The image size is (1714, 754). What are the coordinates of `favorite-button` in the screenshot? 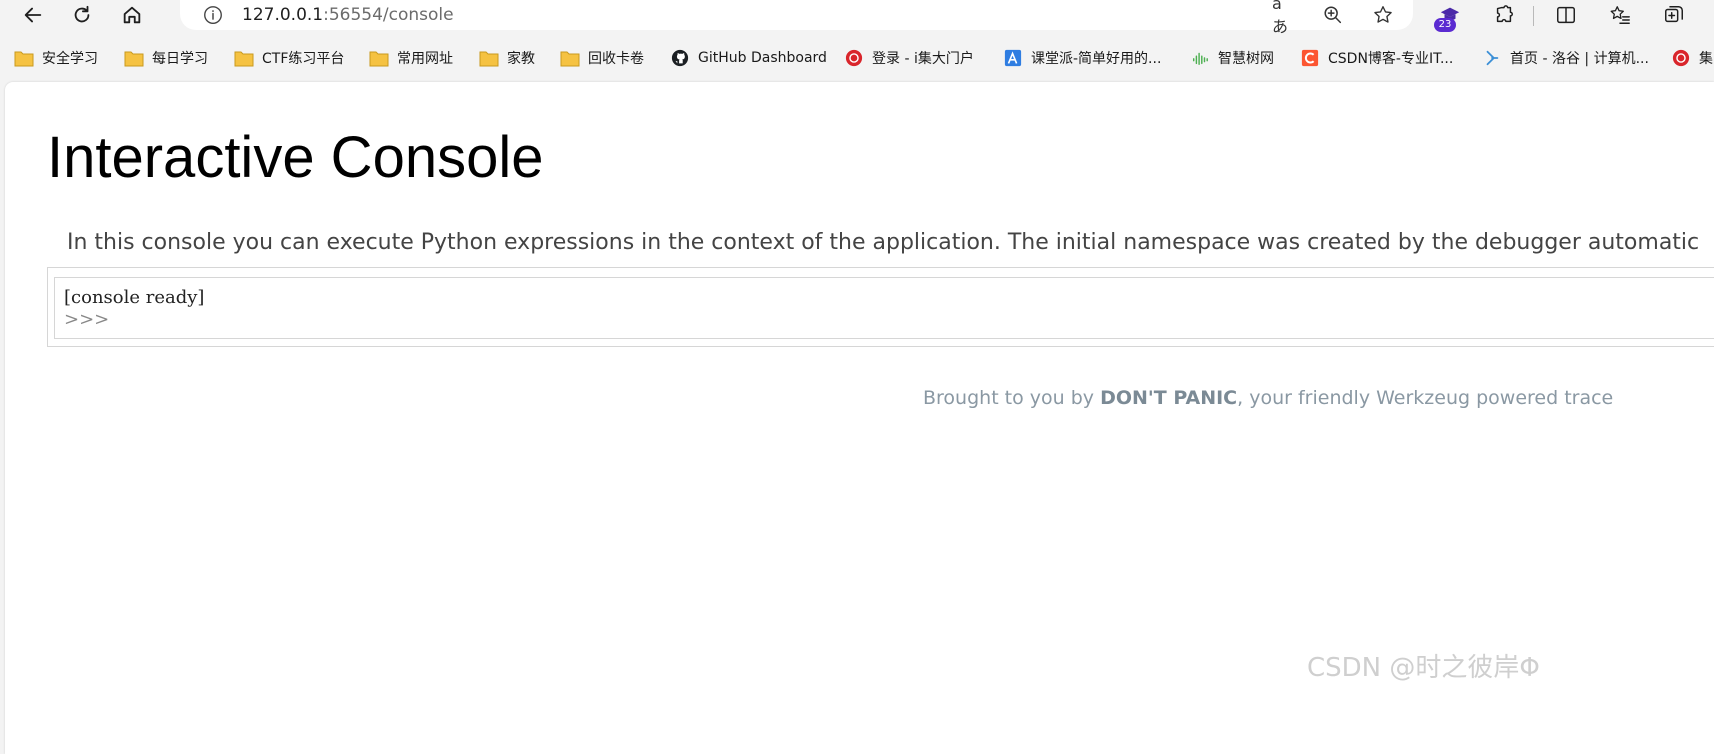 It's located at (1383, 15).